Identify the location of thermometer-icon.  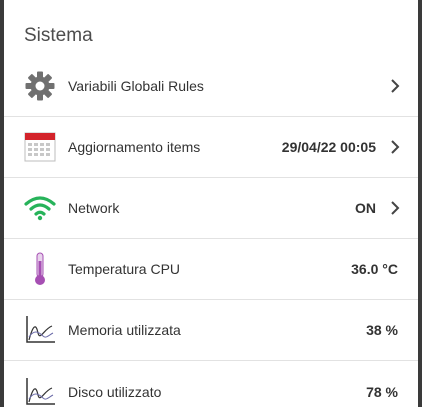
(40, 269).